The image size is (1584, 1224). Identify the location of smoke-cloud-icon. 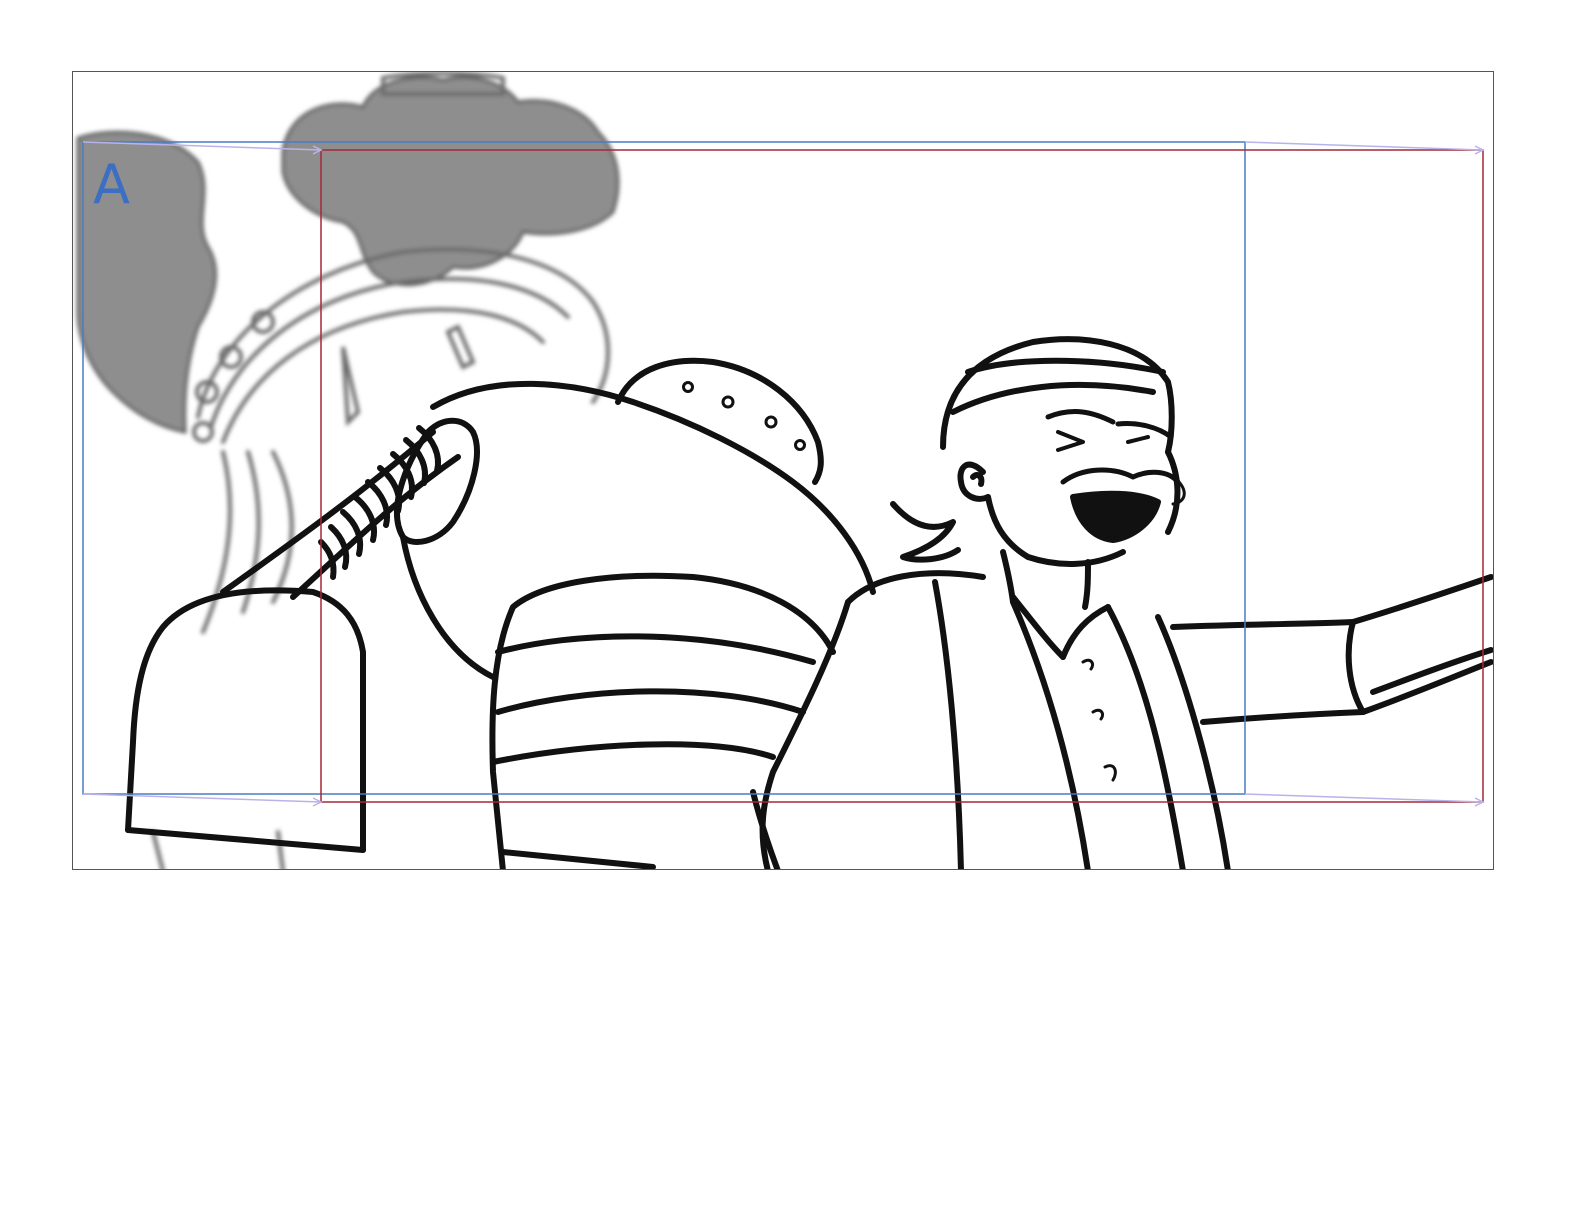
(348, 254).